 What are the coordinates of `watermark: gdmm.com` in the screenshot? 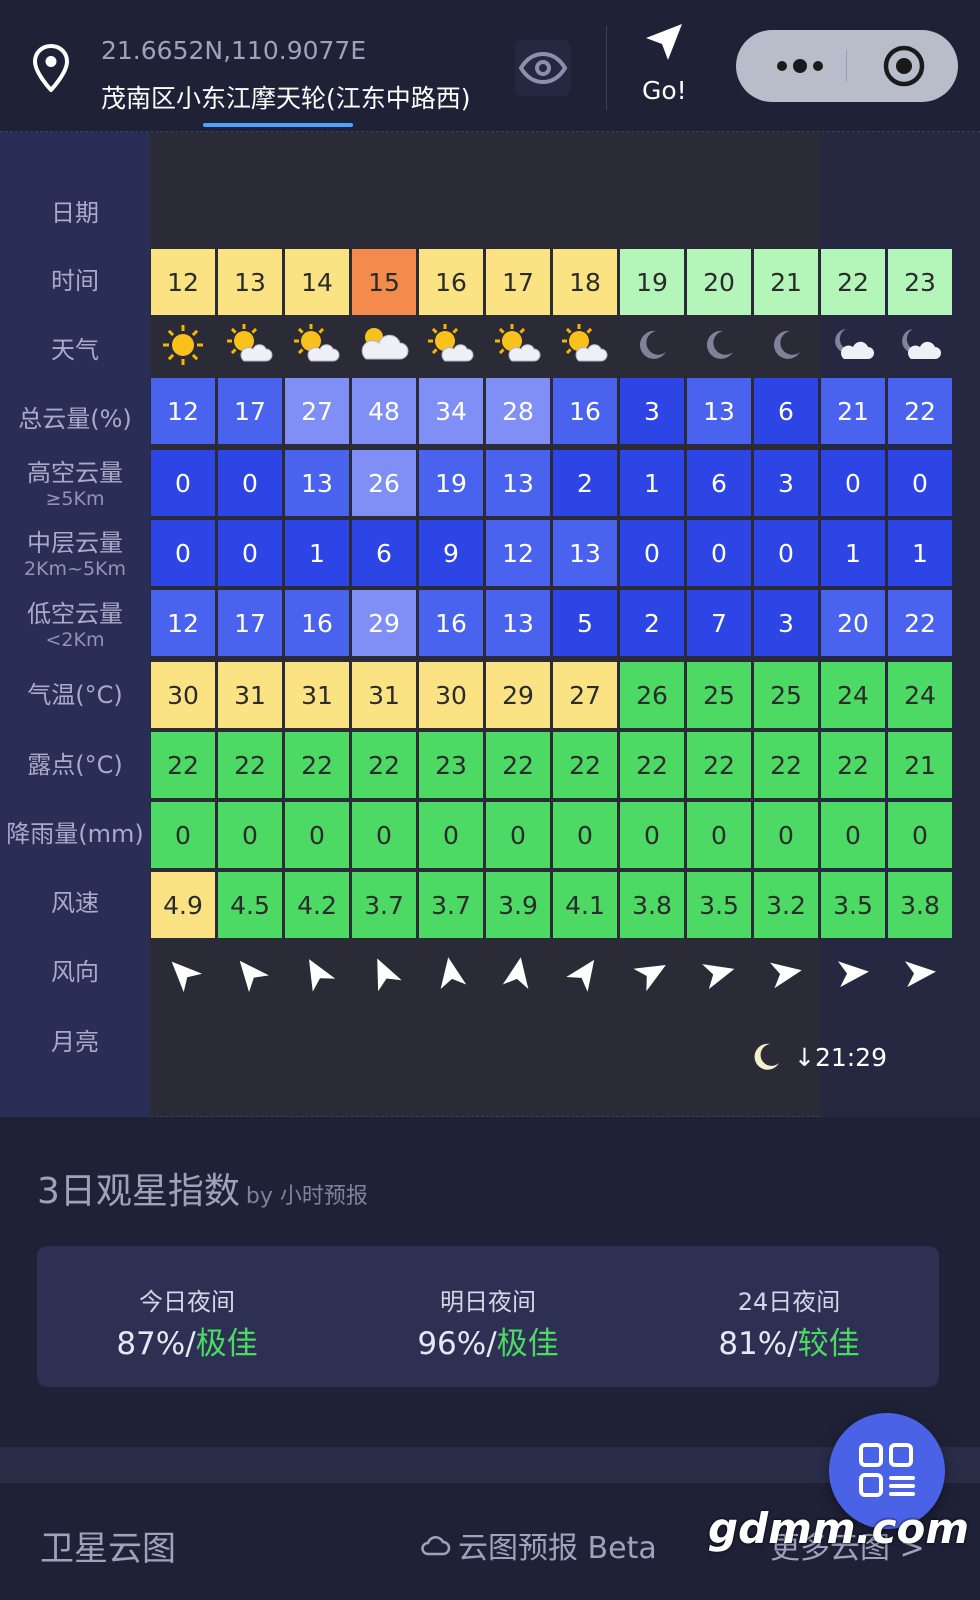 It's located at (839, 1528).